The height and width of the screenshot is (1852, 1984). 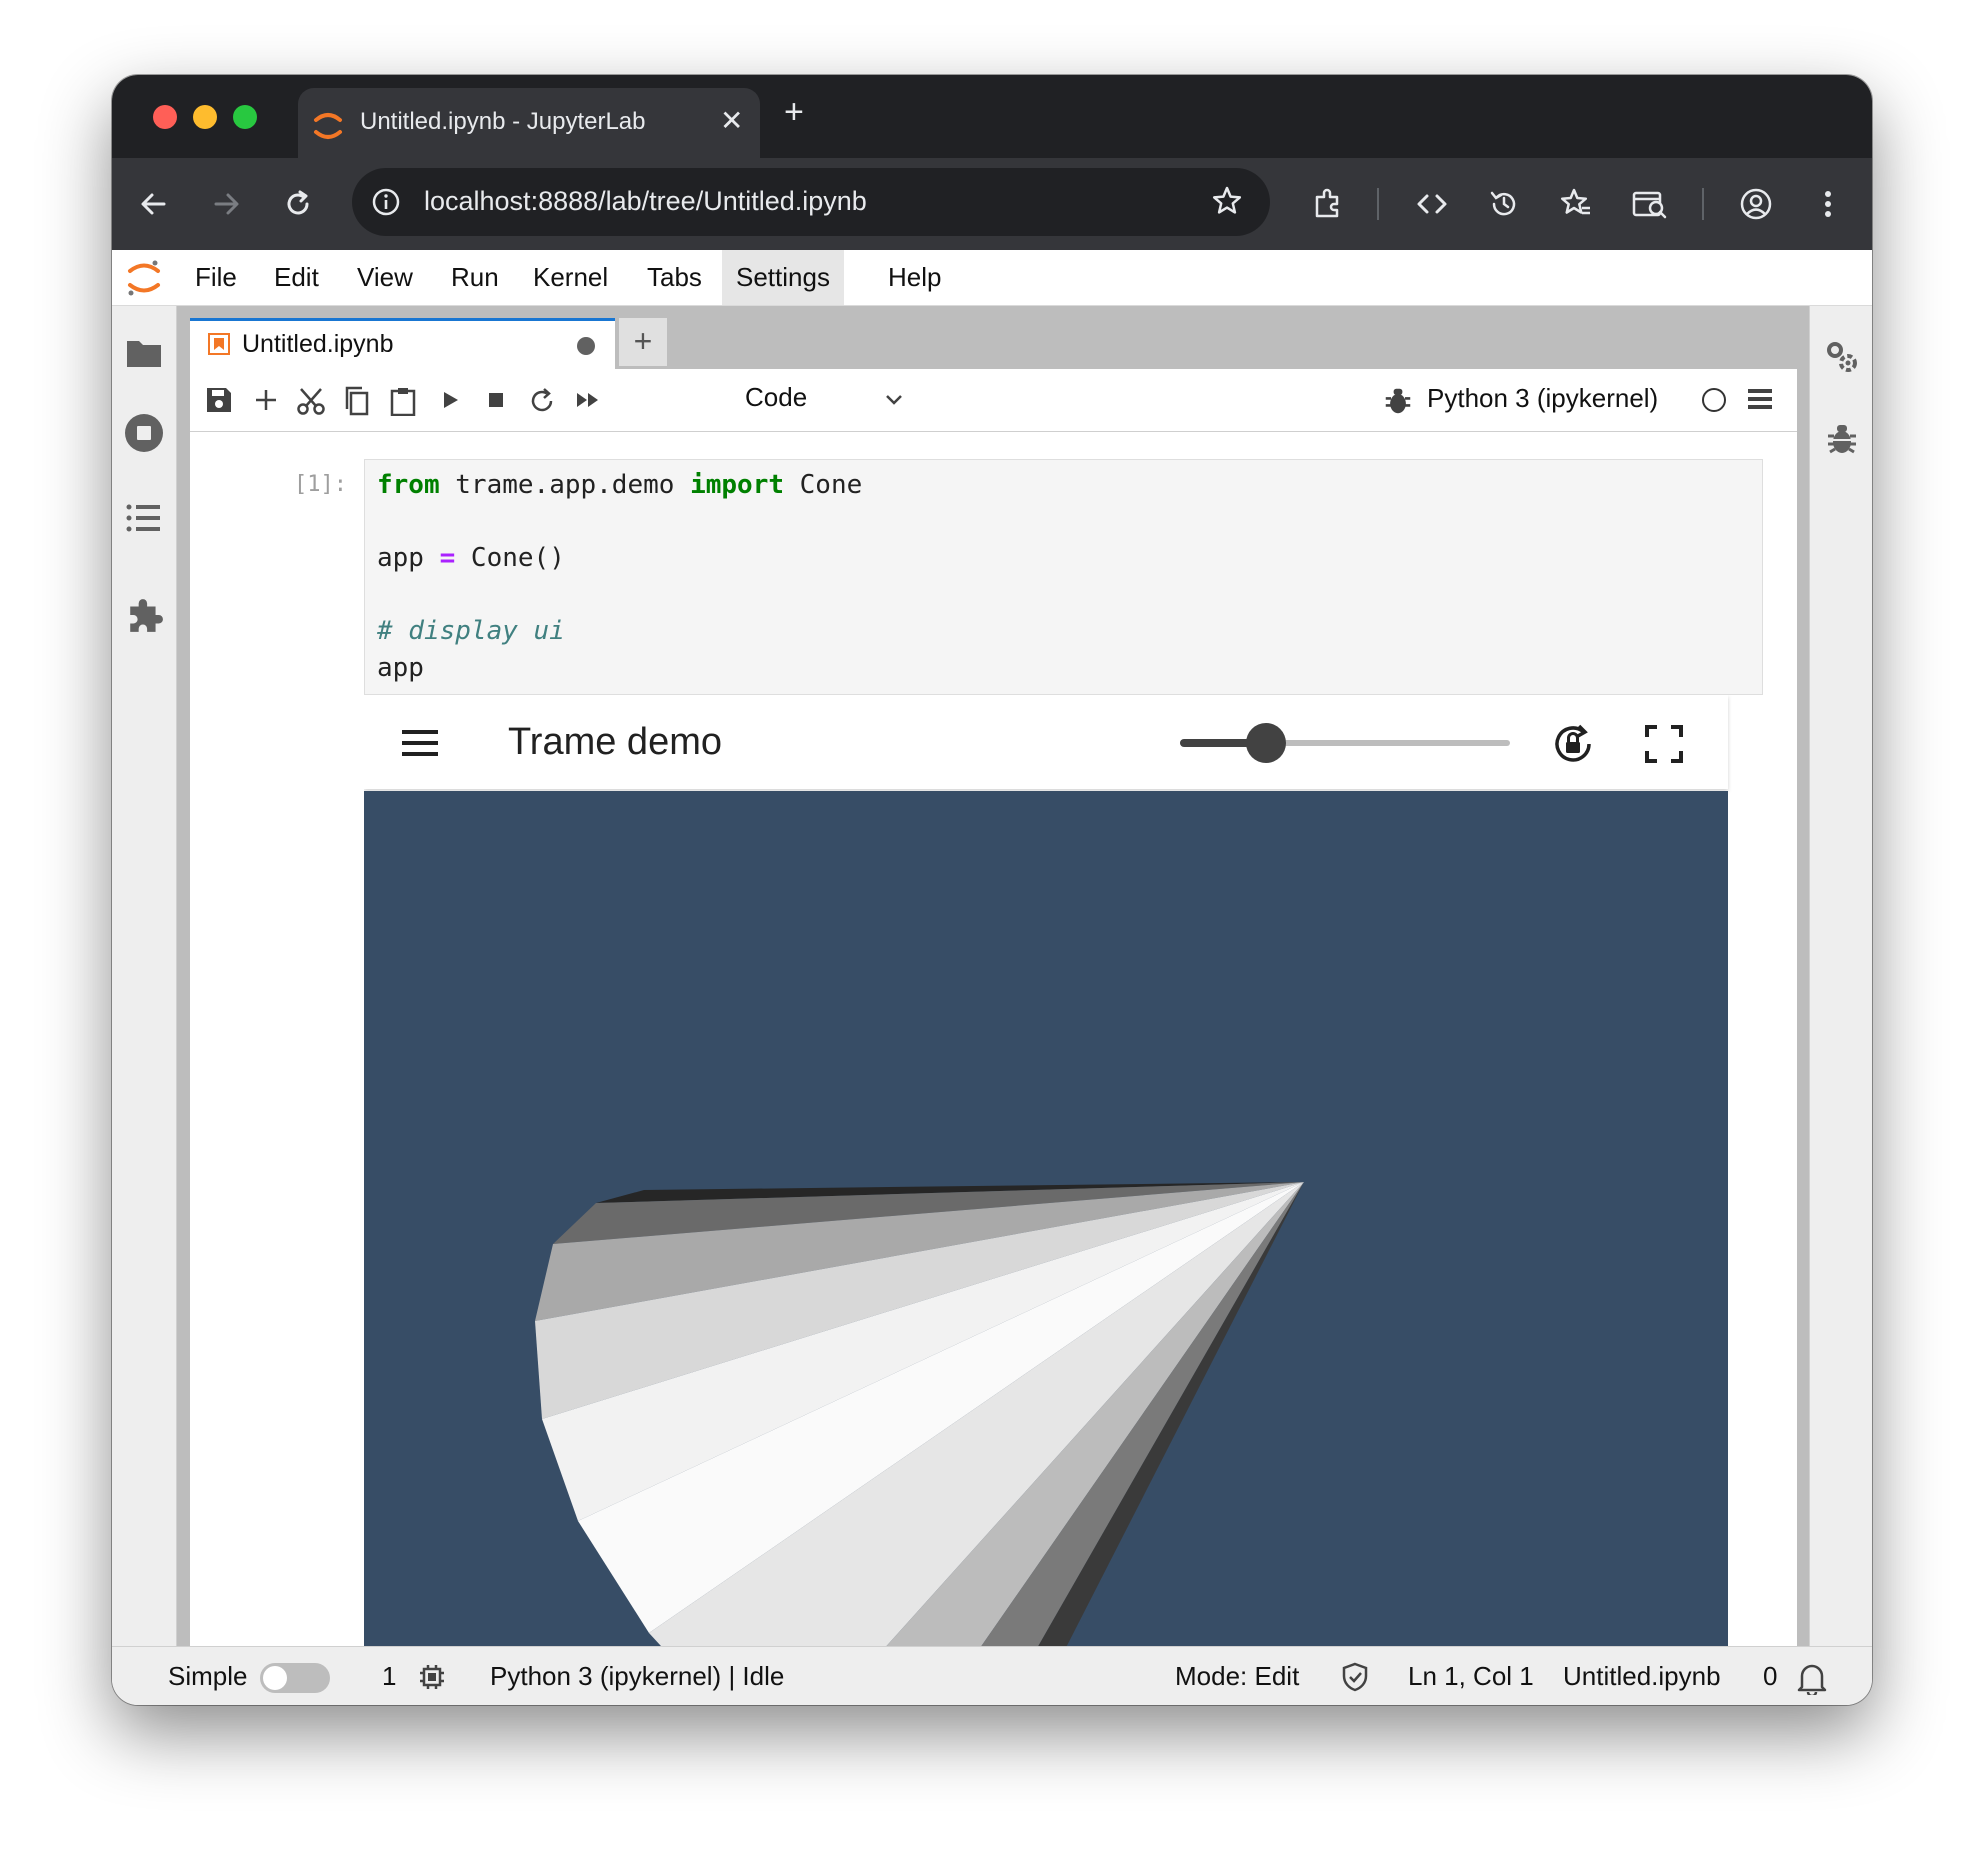 What do you see at coordinates (275, 1678) in the screenshot?
I see `toggle-knob` at bounding box center [275, 1678].